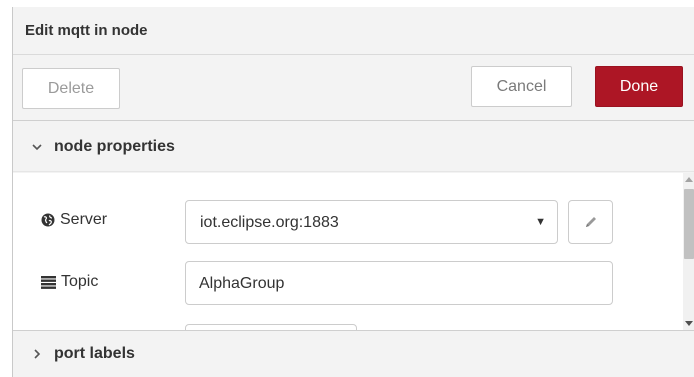 The image size is (694, 377). I want to click on server-select: iot.eclipse.org:1883 ▼, so click(371, 222).